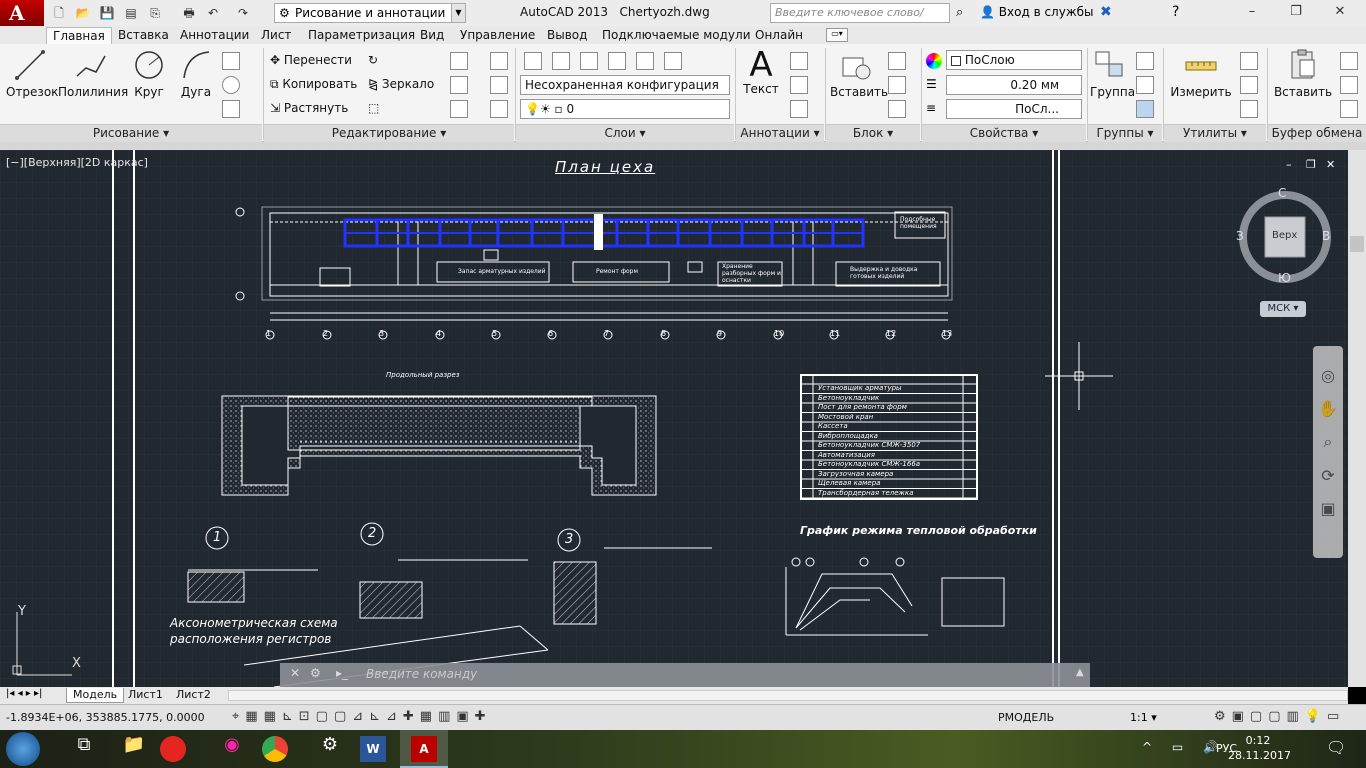  I want to click on windows-start-icon, so click(23, 749).